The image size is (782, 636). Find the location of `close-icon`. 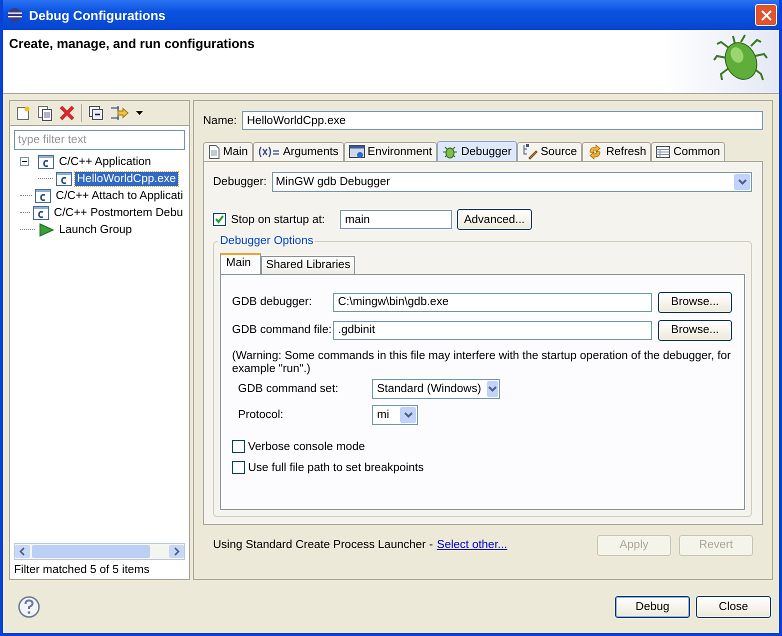

close-icon is located at coordinates (766, 15).